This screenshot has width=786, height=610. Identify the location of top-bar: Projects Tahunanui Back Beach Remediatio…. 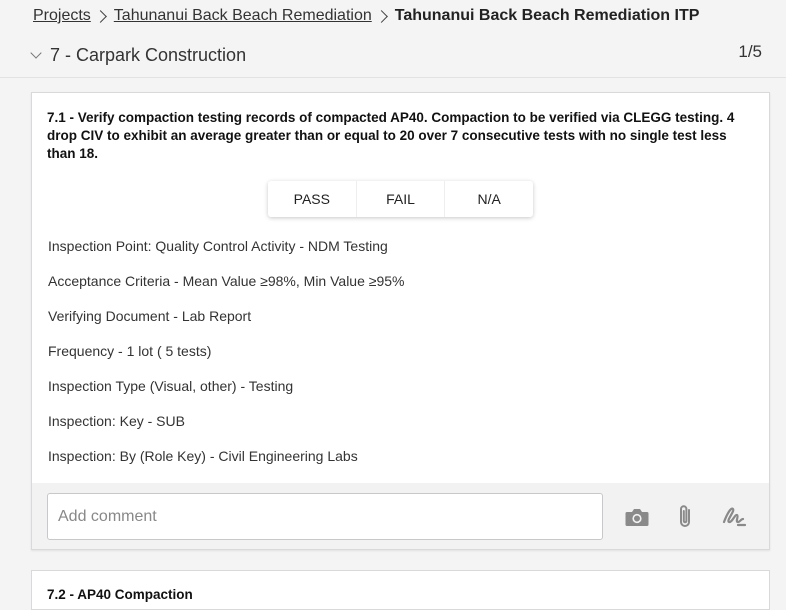
(393, 39).